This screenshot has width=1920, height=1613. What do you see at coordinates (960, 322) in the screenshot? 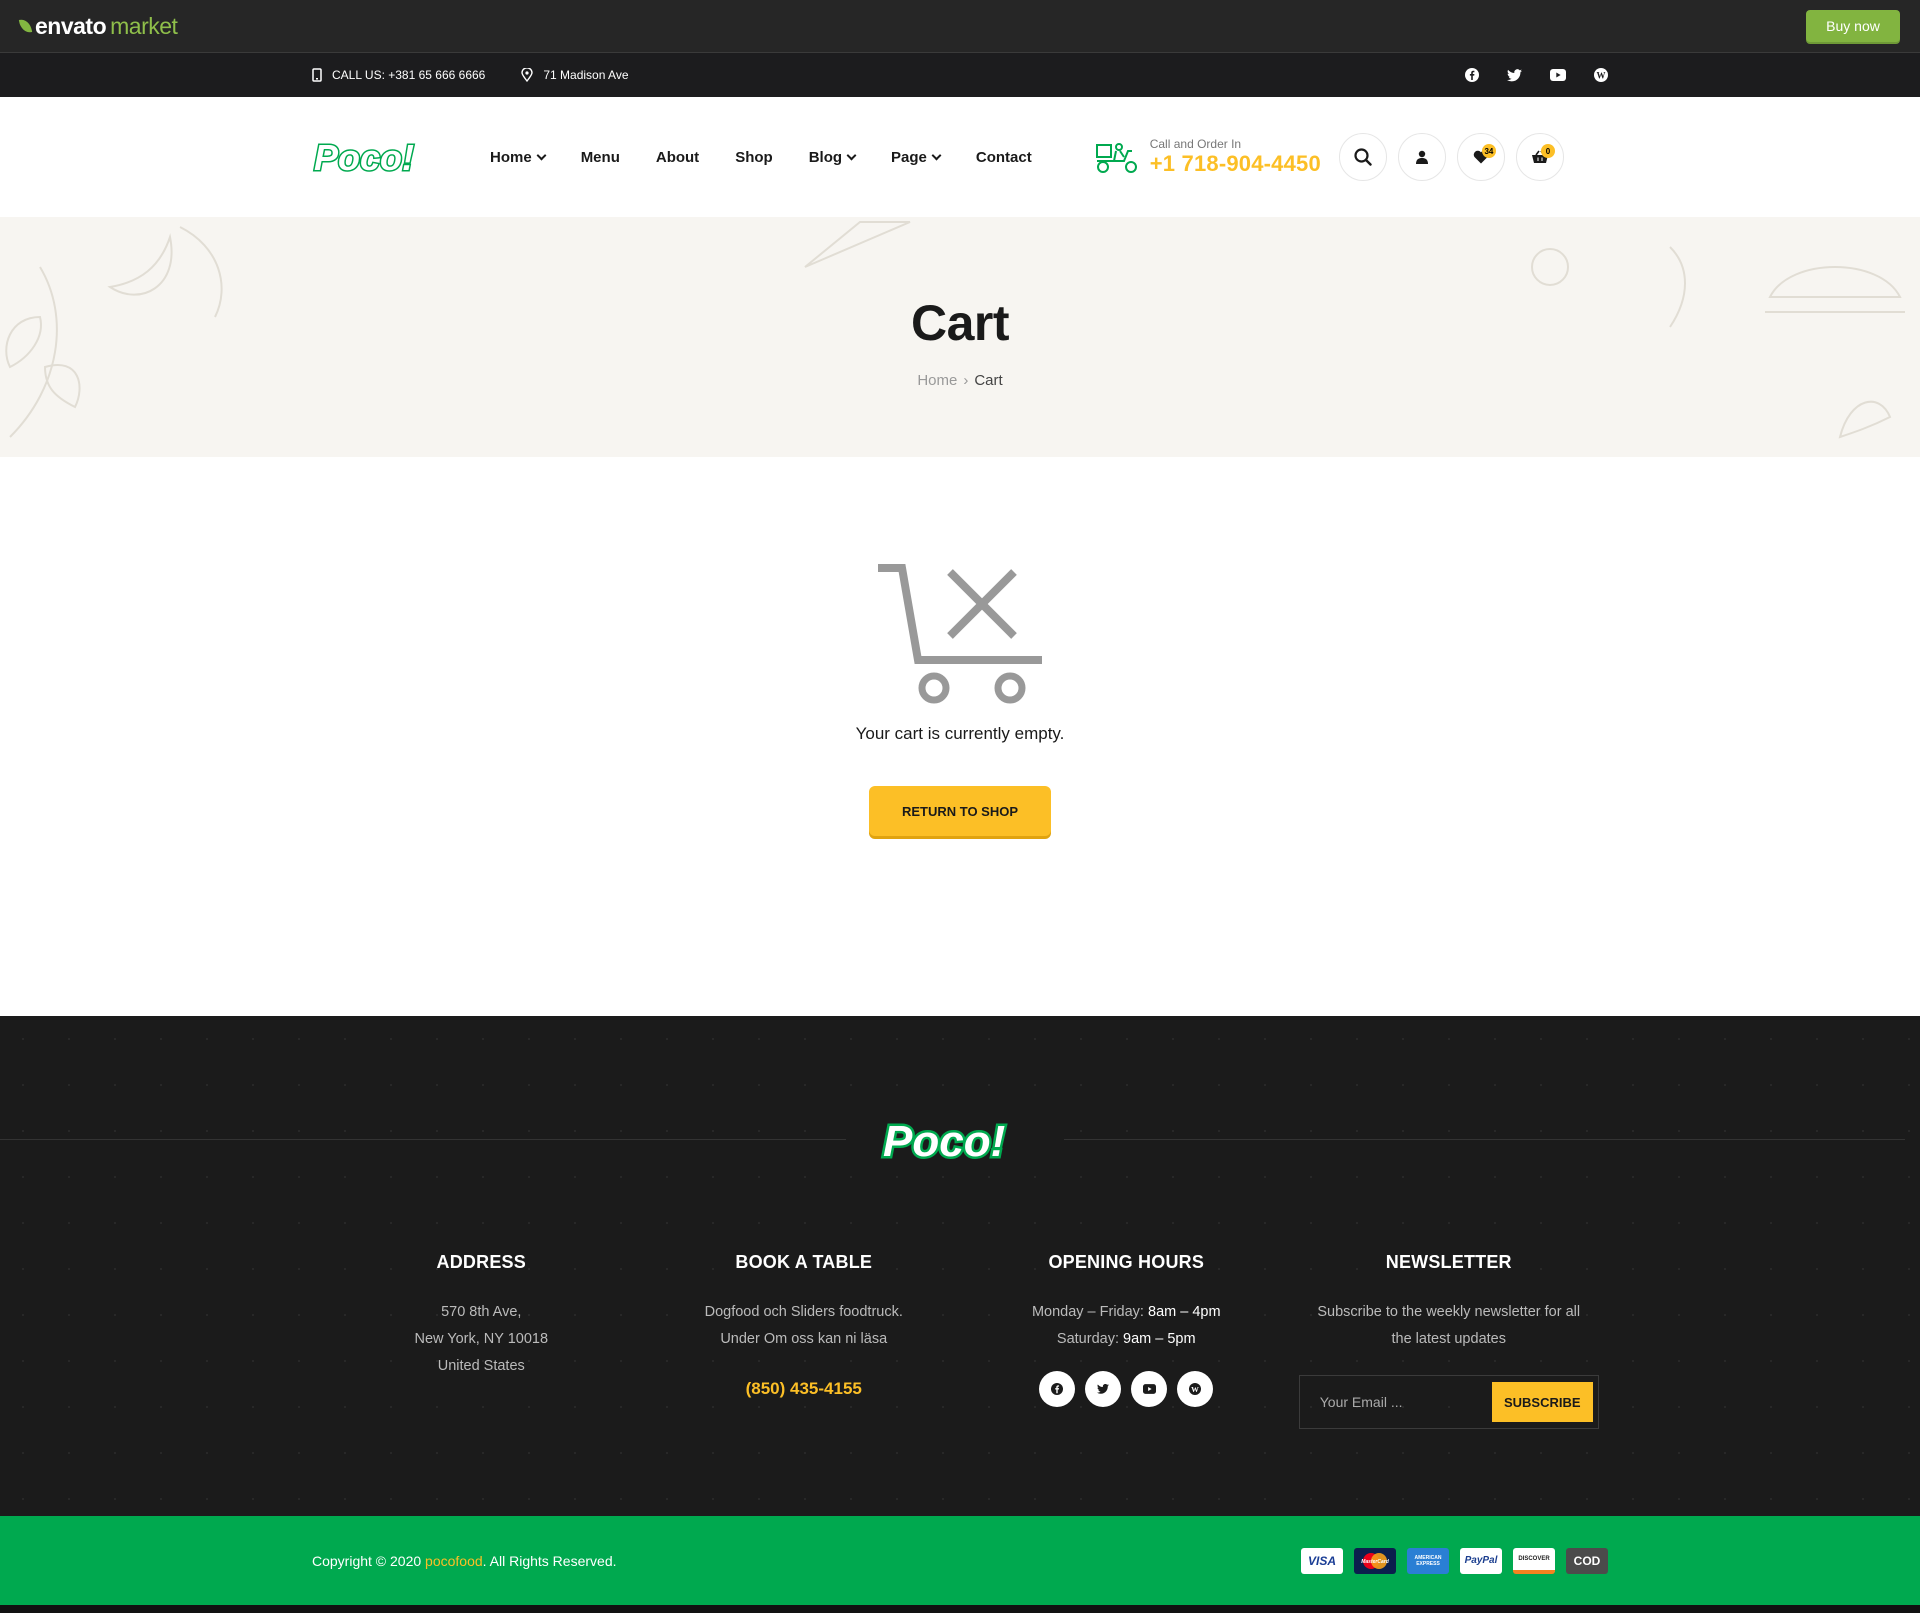
I see `page-title: Cart` at bounding box center [960, 322].